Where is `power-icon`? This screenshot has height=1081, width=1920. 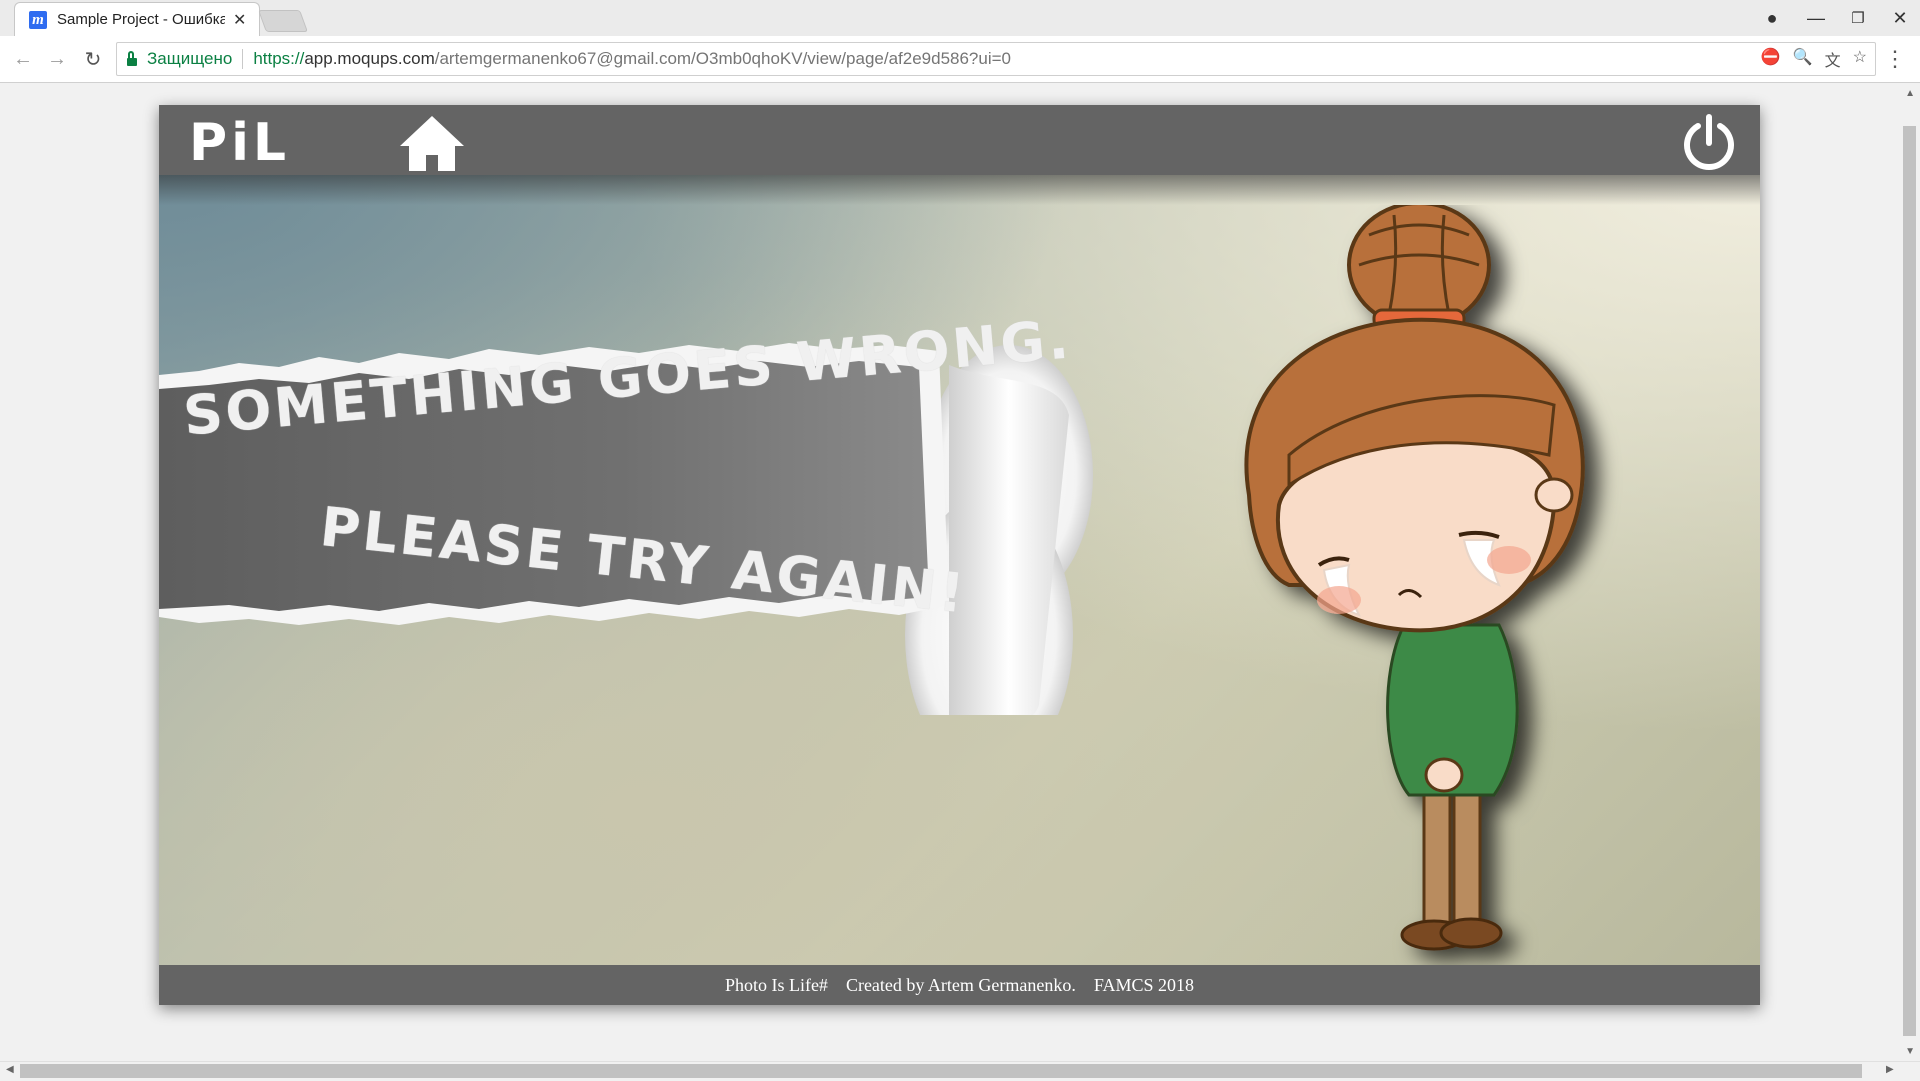 power-icon is located at coordinates (1709, 142).